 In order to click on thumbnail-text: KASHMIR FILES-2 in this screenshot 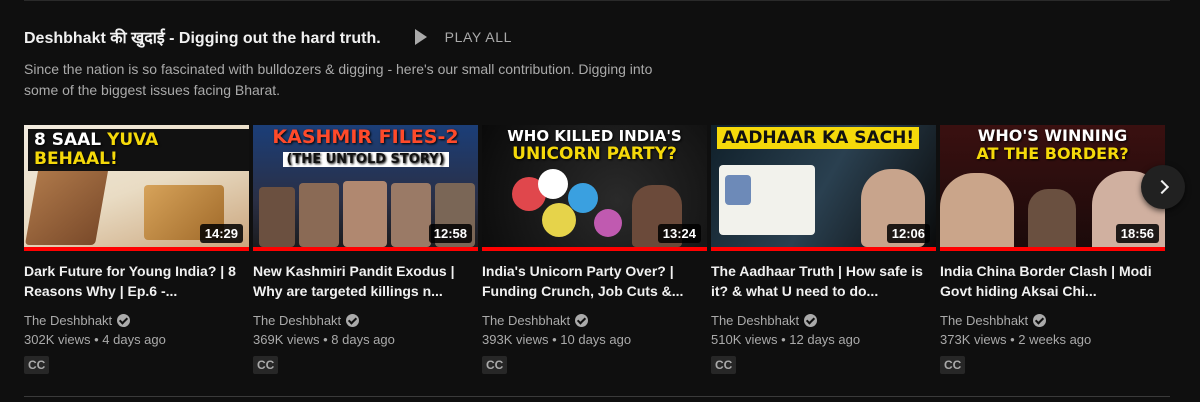, I will do `click(365, 137)`.